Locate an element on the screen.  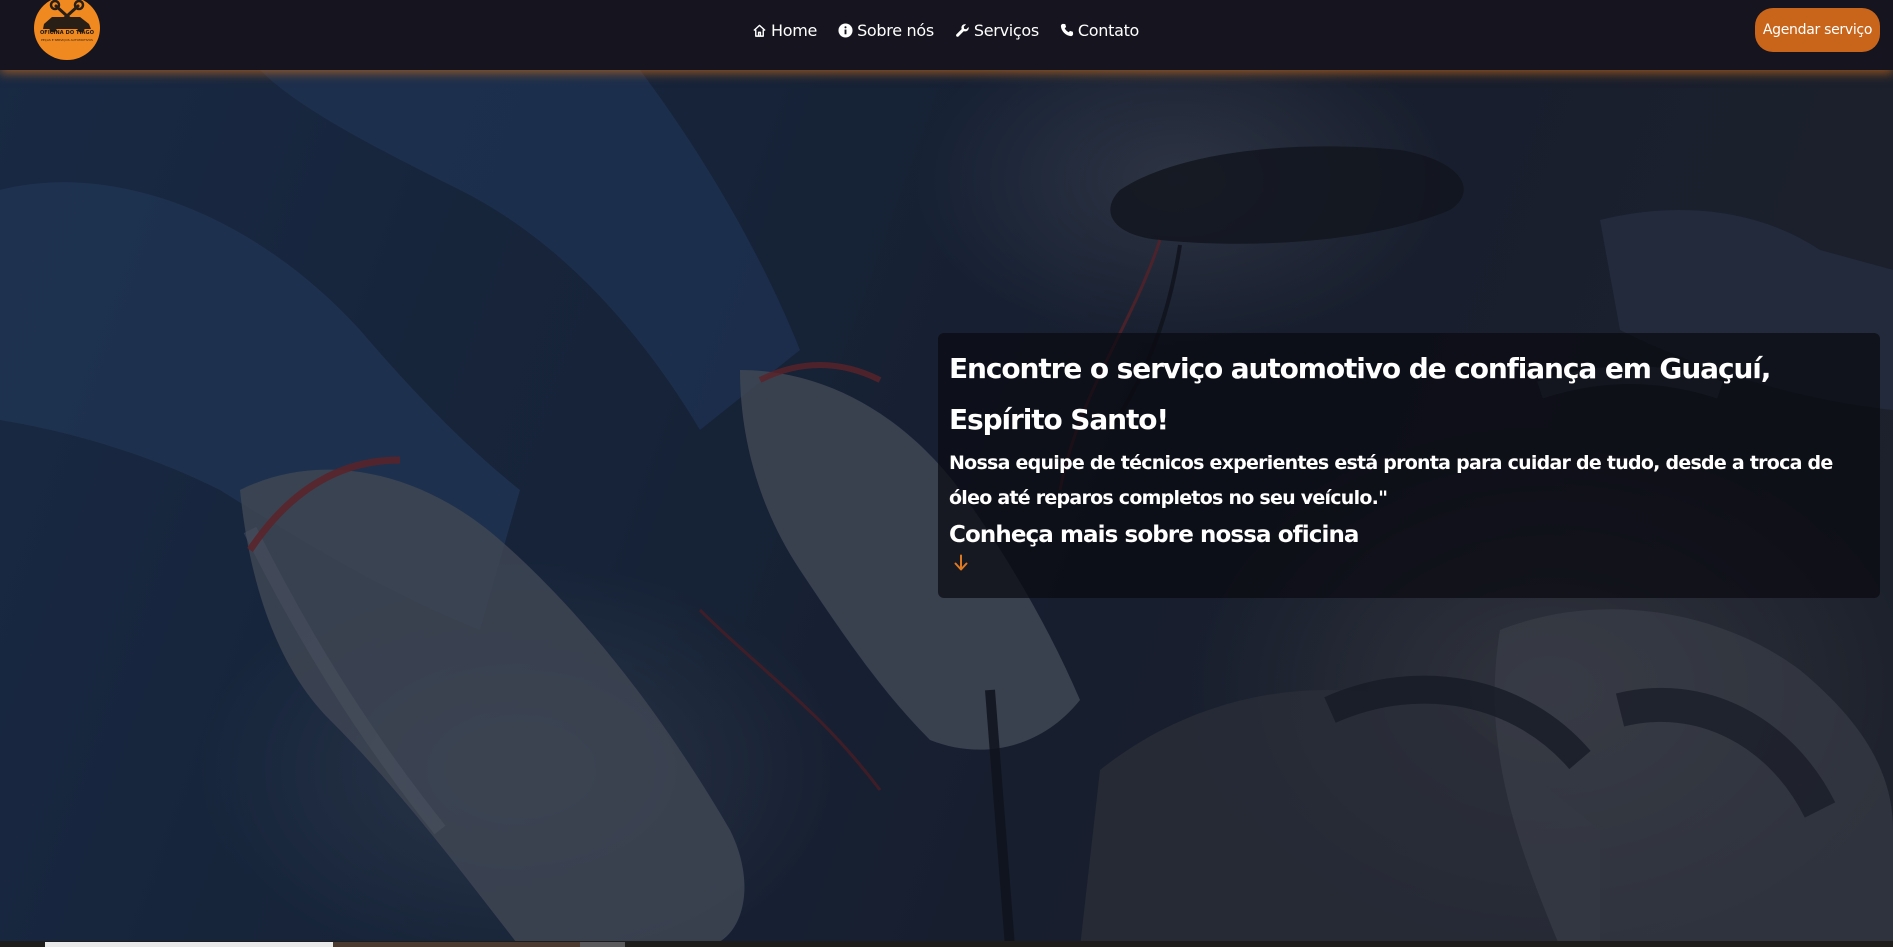
nav-item-home: Home is located at coordinates (784, 30).